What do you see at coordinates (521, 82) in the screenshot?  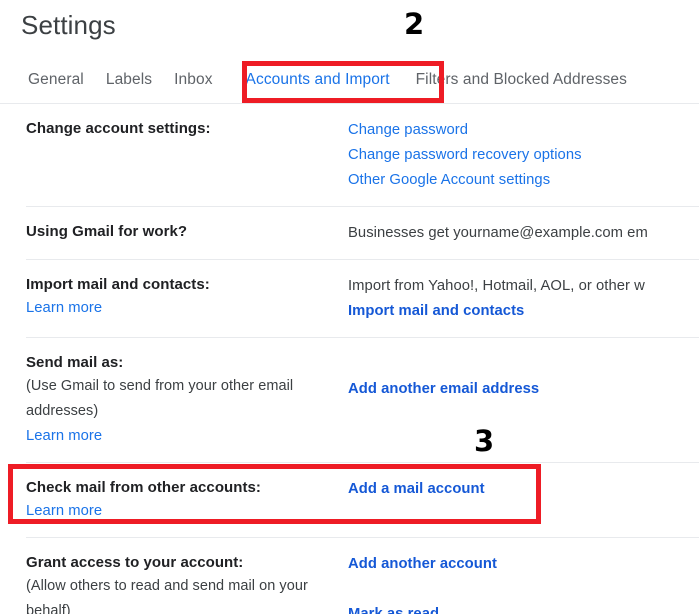 I see `tab-filters-and-blocked-addresses: Filters and Blocked Addresses` at bounding box center [521, 82].